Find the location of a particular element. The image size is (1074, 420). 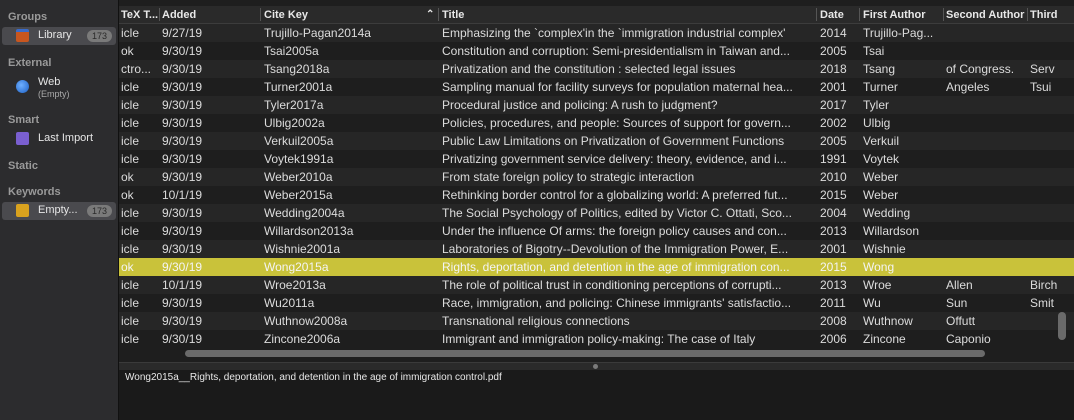

cell-cite-key: Trujillo-Pagan2014a is located at coordinates (317, 33).